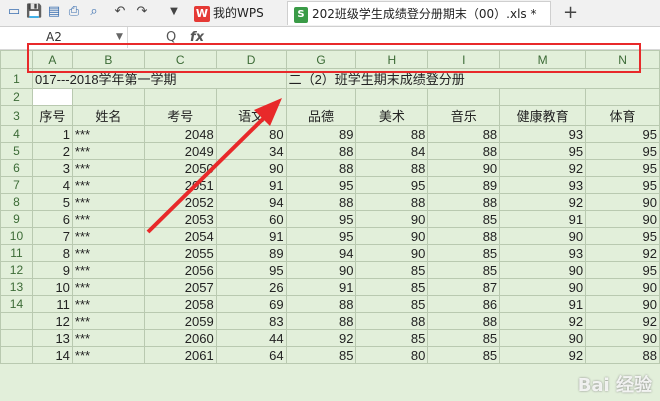  What do you see at coordinates (614, 385) in the screenshot?
I see `watermark-logo: Bai 经验` at bounding box center [614, 385].